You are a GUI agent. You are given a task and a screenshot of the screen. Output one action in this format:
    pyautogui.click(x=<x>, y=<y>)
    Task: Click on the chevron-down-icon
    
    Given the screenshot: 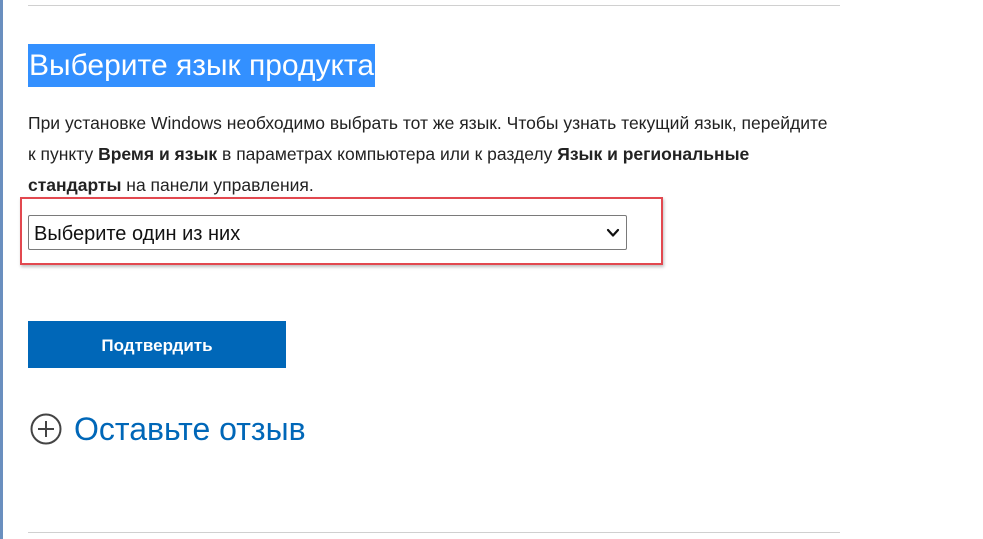 What is the action you would take?
    pyautogui.click(x=613, y=232)
    